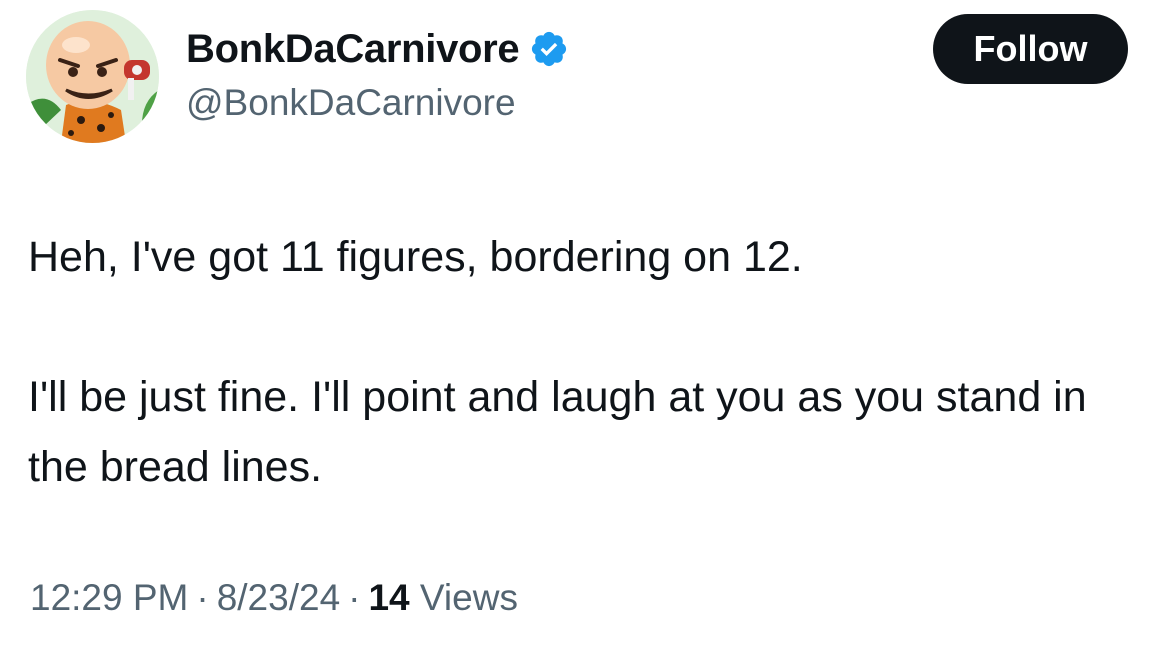 This screenshot has height=651, width=1155. I want to click on author-display-name: BonkDaCarnivore, so click(353, 49).